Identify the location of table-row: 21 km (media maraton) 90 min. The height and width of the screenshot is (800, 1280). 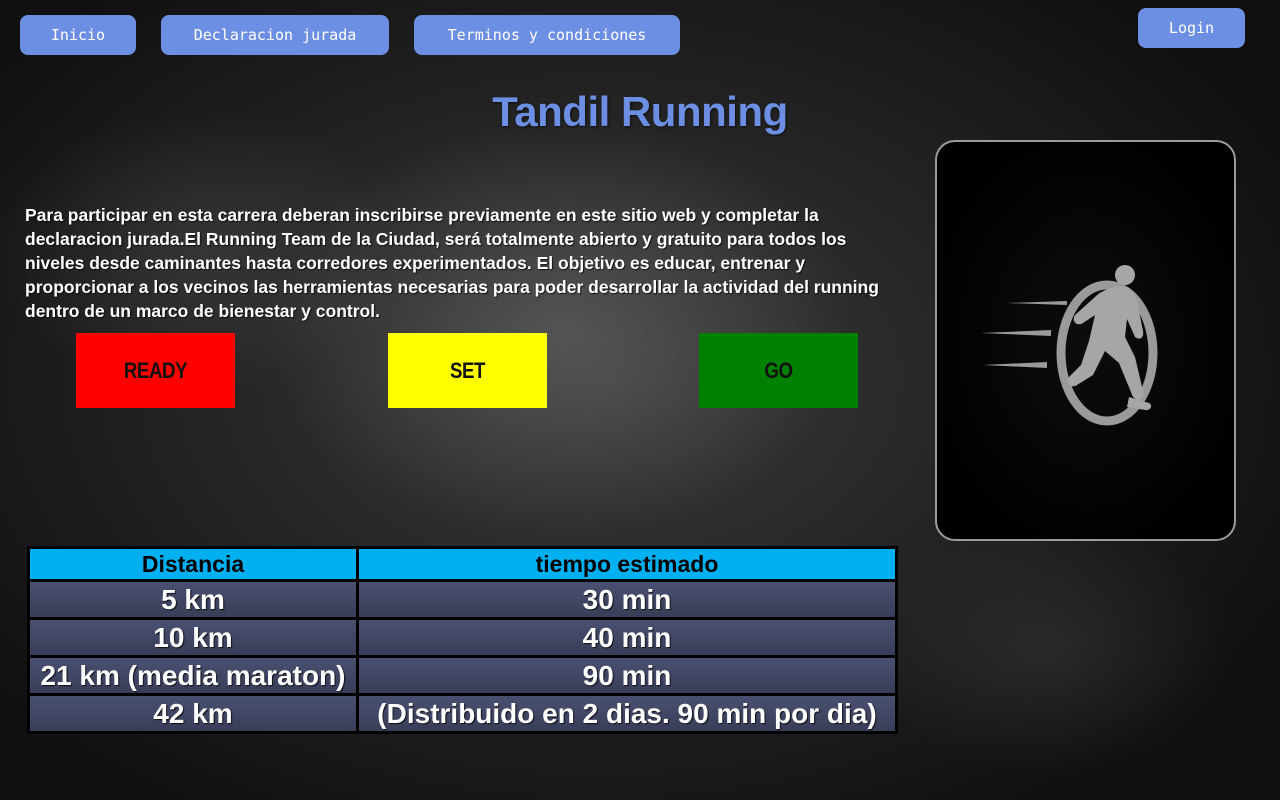
(462, 675).